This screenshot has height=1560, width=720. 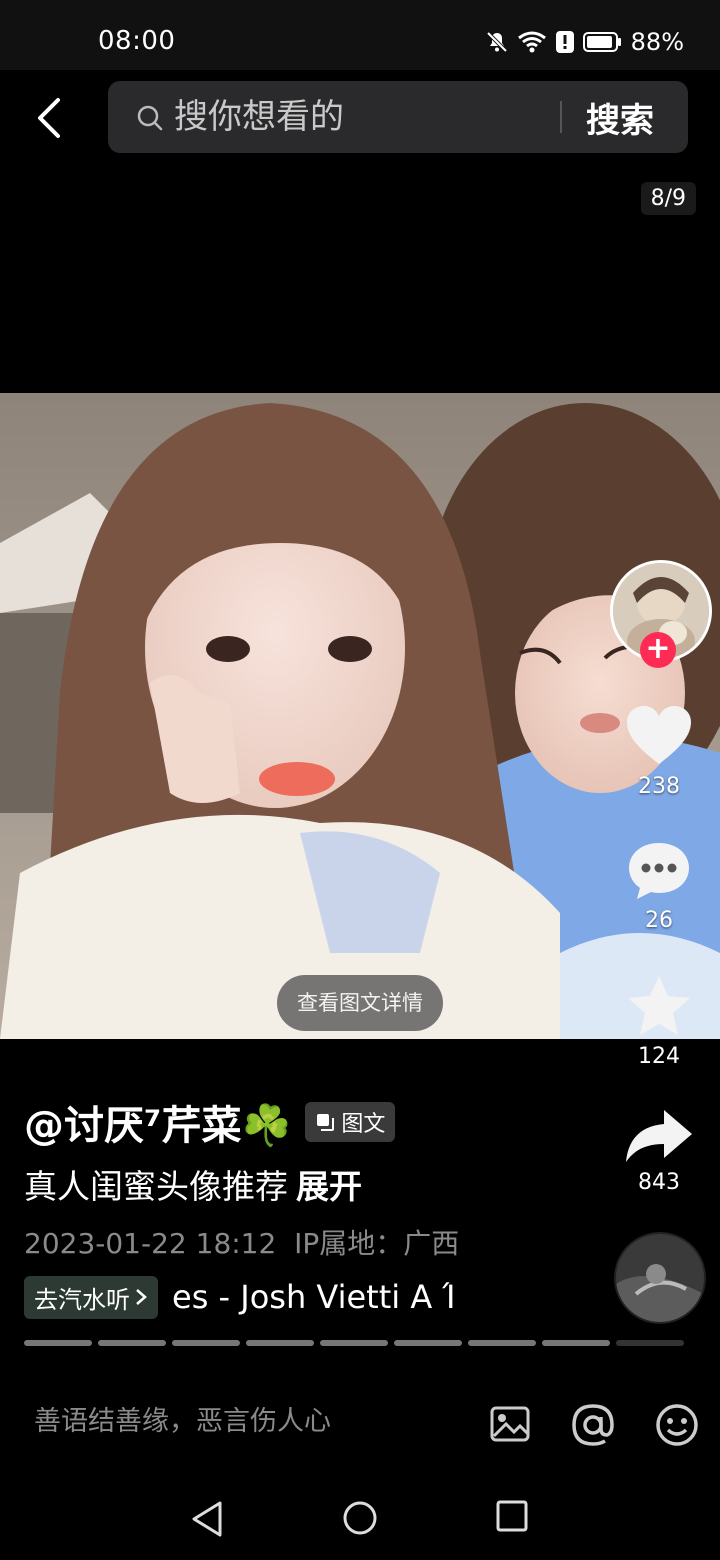 I want to click on heart-icon, so click(x=659, y=735).